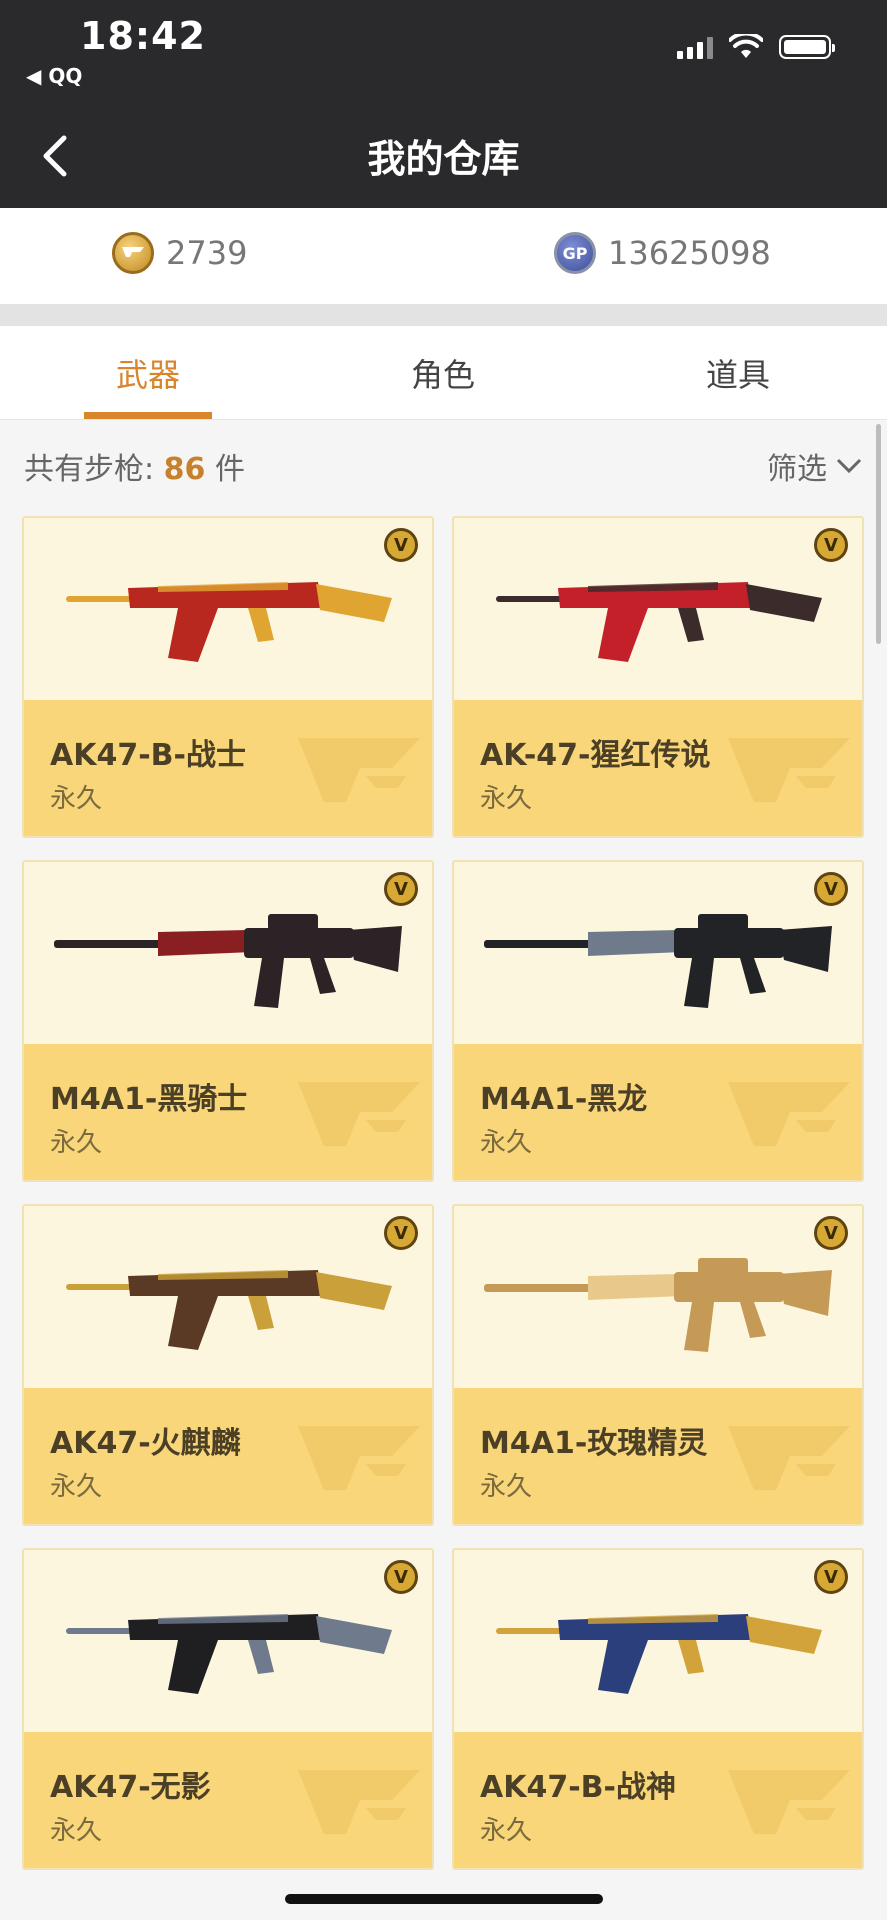 The width and height of the screenshot is (887, 1920). I want to click on battery-icon, so click(807, 47).